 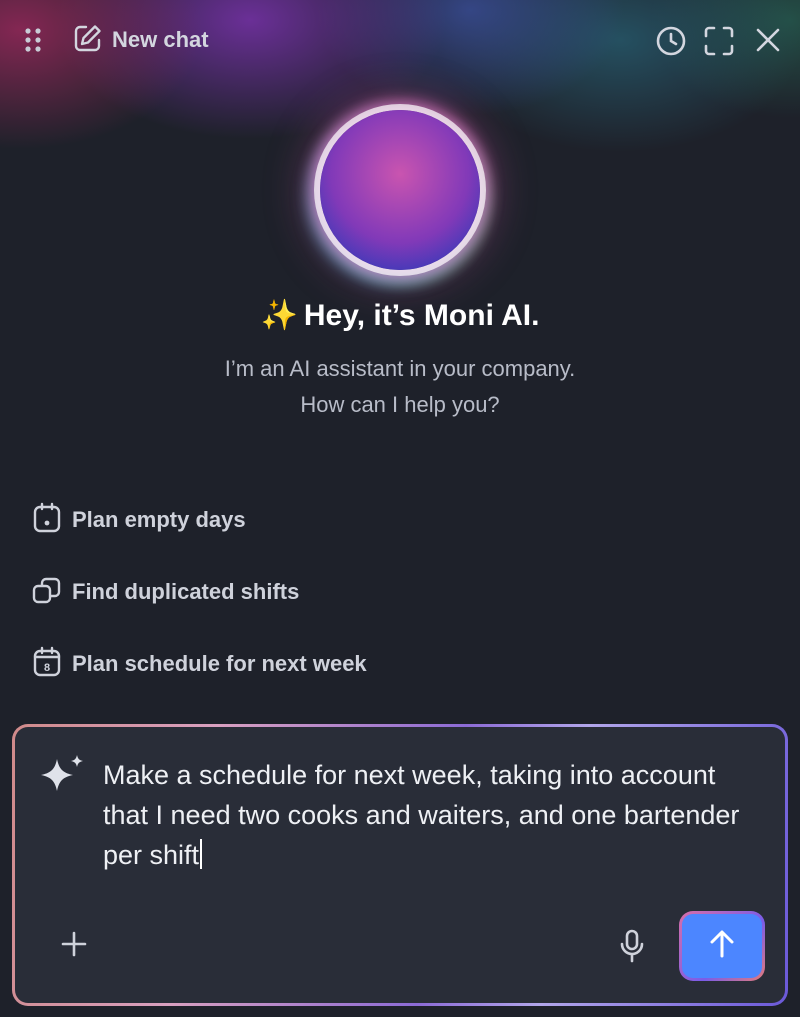 I want to click on arrow-up-icon, so click(x=722, y=946).